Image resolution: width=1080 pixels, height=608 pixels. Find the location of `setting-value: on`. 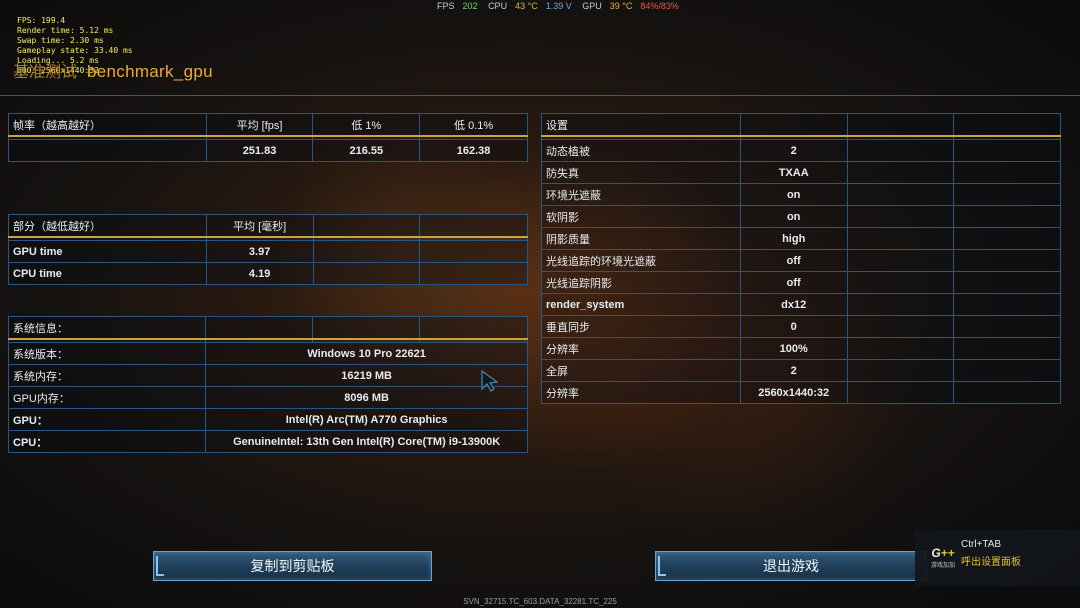

setting-value: on is located at coordinates (793, 194).